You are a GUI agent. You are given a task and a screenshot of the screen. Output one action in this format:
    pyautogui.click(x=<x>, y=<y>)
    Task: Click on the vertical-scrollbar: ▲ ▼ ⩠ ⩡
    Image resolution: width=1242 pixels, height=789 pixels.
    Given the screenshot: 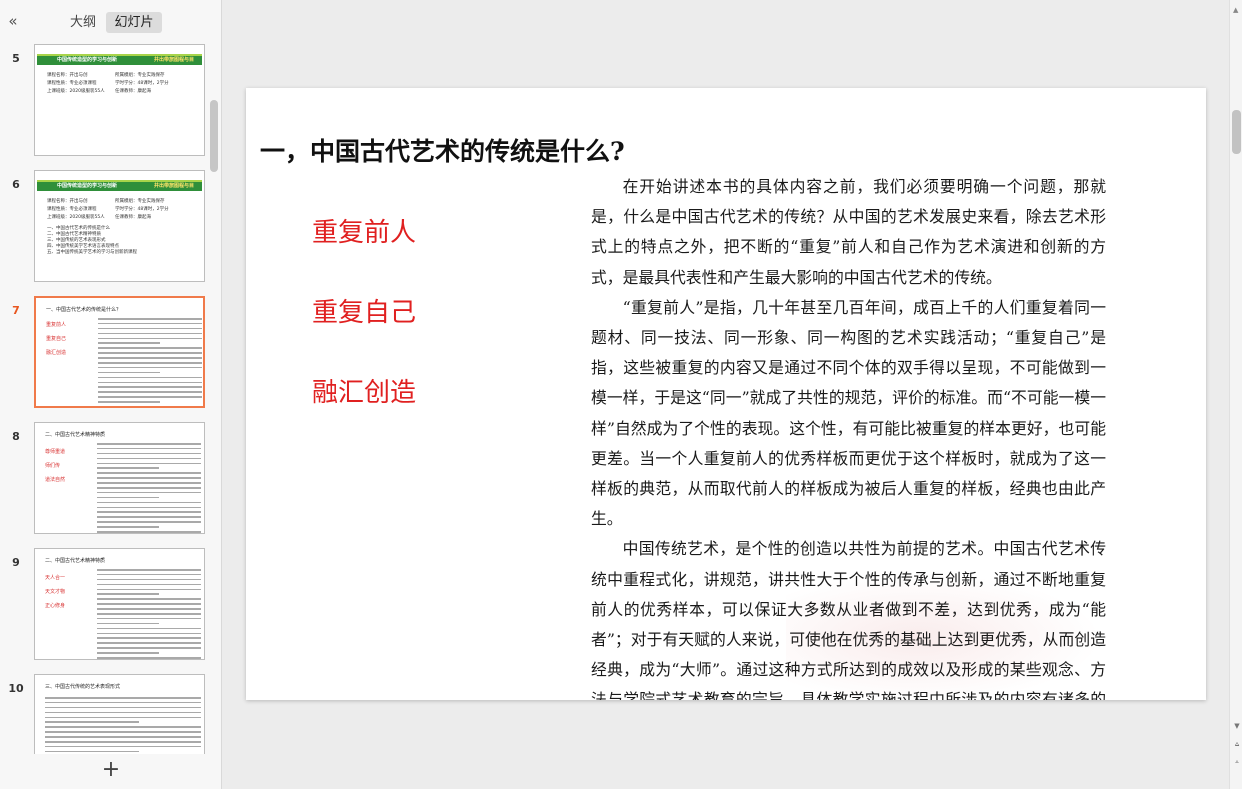 What is the action you would take?
    pyautogui.click(x=1235, y=394)
    